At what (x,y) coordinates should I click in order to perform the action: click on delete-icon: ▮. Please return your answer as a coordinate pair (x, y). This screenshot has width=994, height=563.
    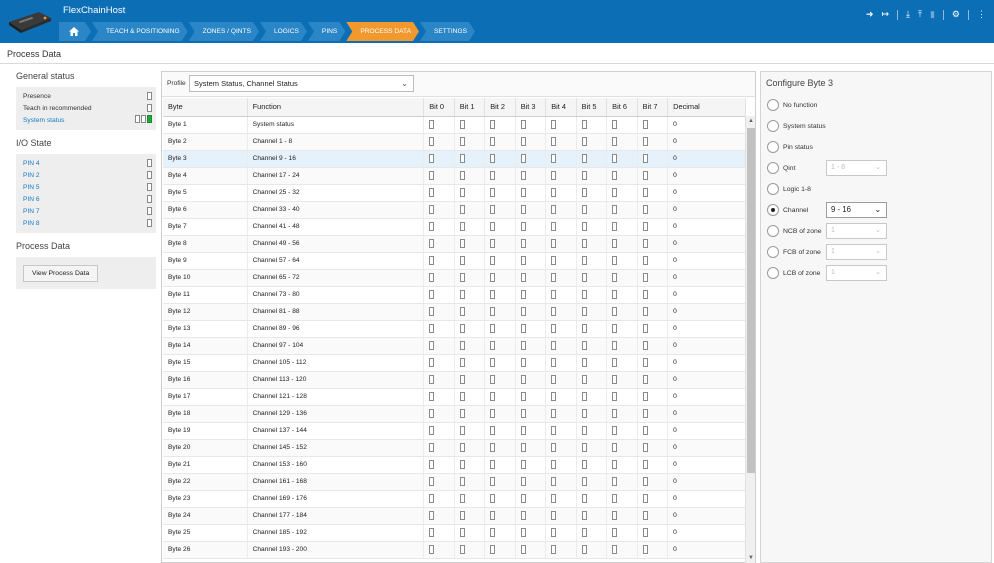
    Looking at the image, I should click on (932, 14).